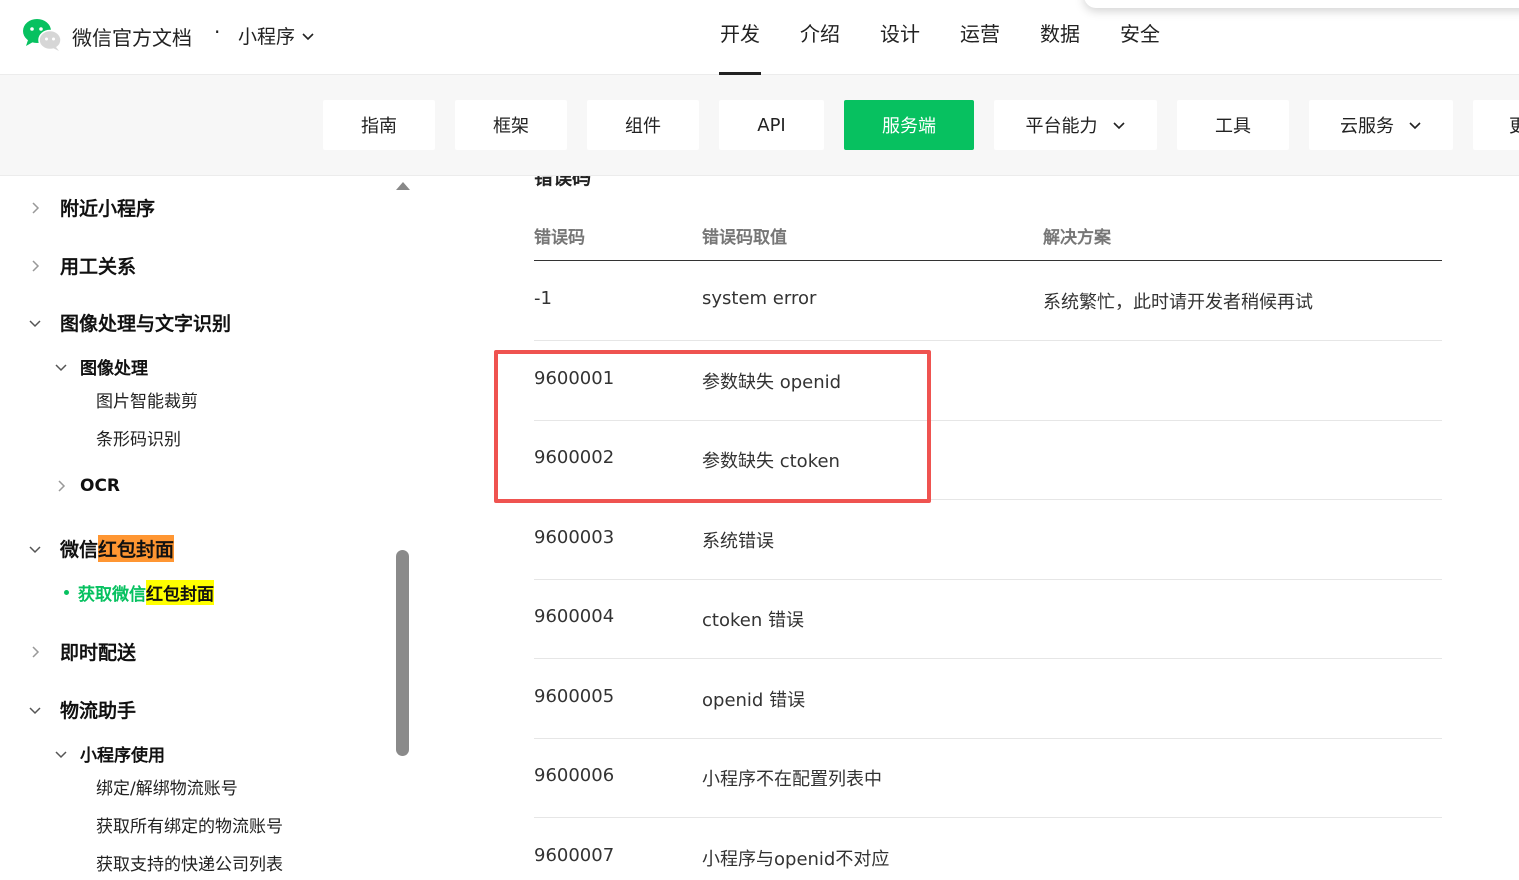 The width and height of the screenshot is (1519, 880). I want to click on sub-nav: 指南 框架 组件 API 服务端 平台能力 工具 云服务 更, so click(921, 125).